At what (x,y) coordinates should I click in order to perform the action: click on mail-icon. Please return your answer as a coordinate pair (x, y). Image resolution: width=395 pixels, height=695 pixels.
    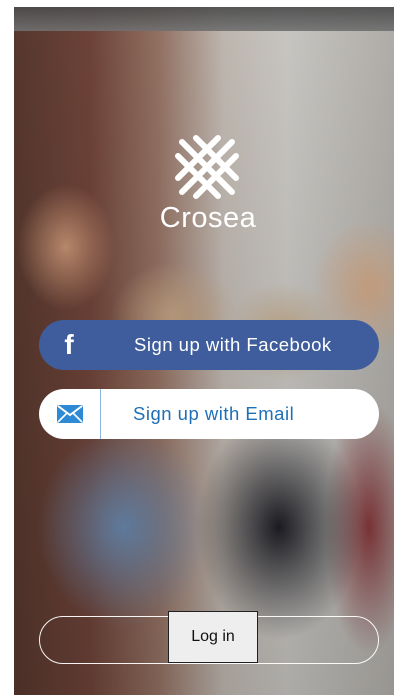
    Looking at the image, I should click on (70, 414).